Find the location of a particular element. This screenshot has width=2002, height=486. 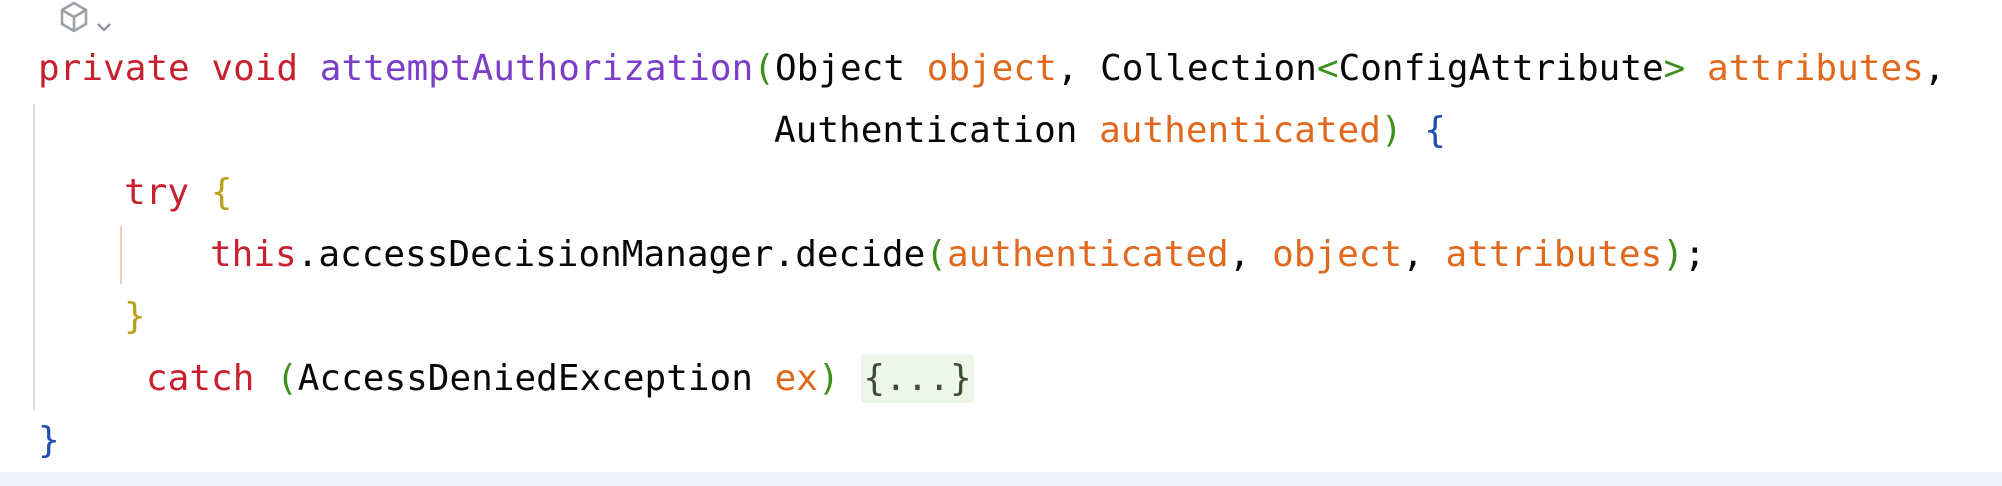

keyword-void: void is located at coordinates (255, 68).